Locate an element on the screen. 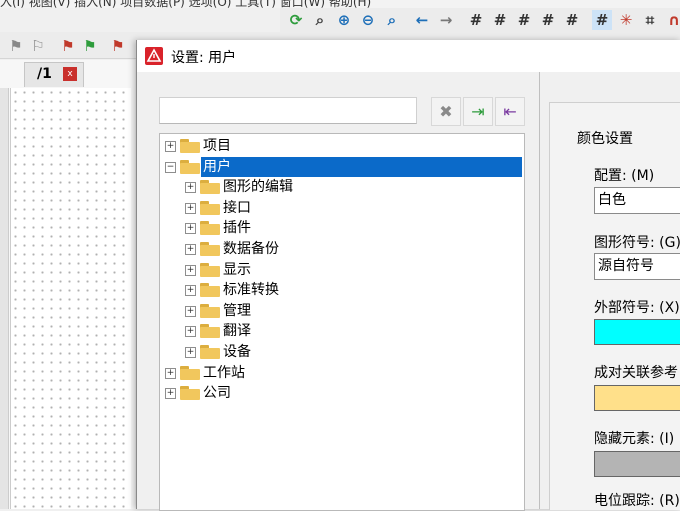  tree-item-label: 公司 is located at coordinates (217, 393).